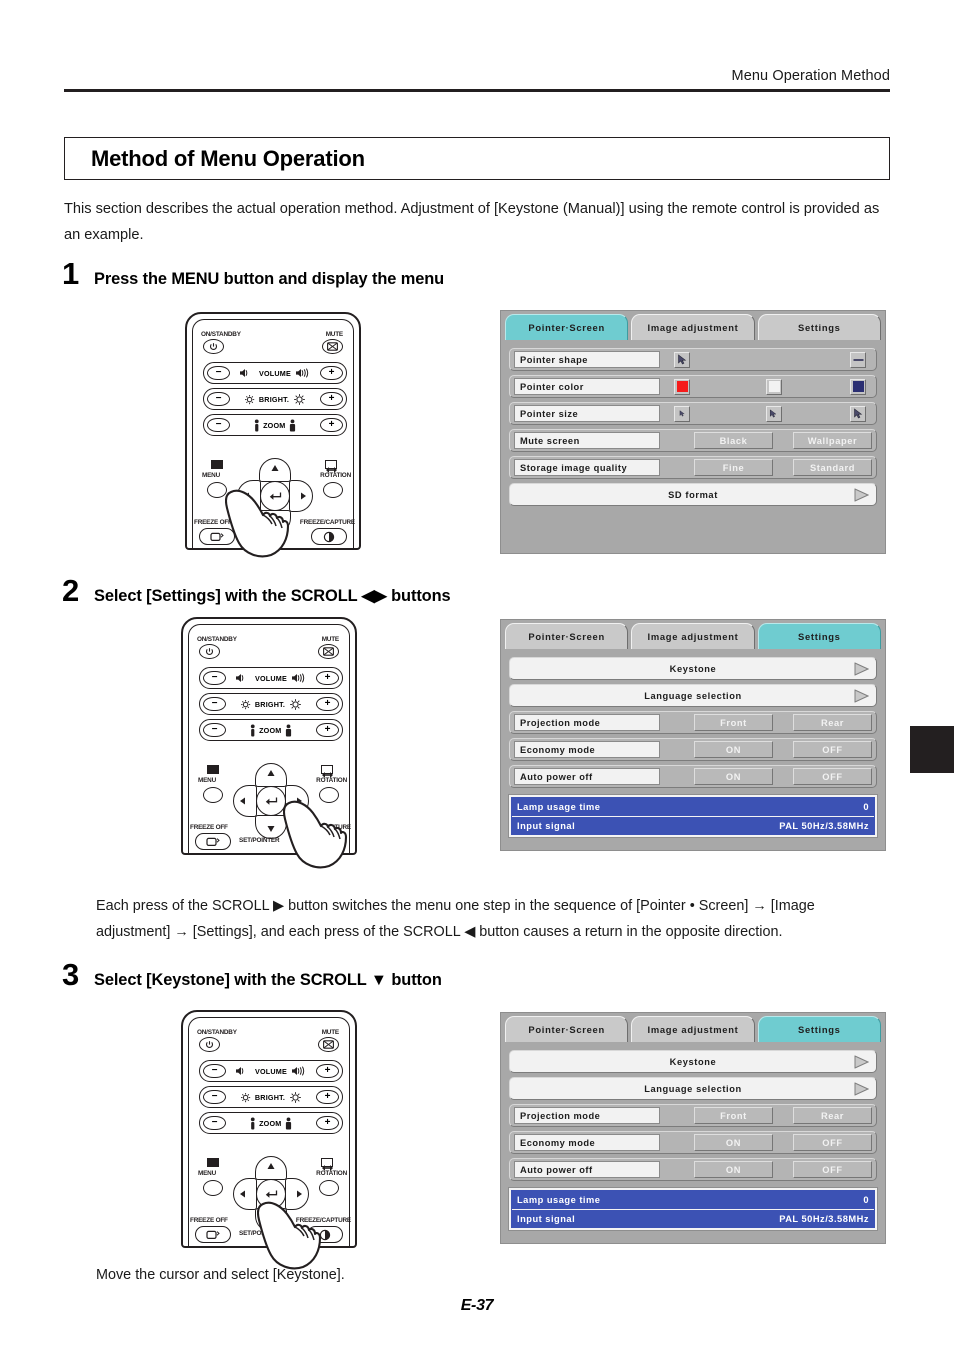  What do you see at coordinates (271, 678) in the screenshot?
I see `volume-label-group: VOLUME` at bounding box center [271, 678].